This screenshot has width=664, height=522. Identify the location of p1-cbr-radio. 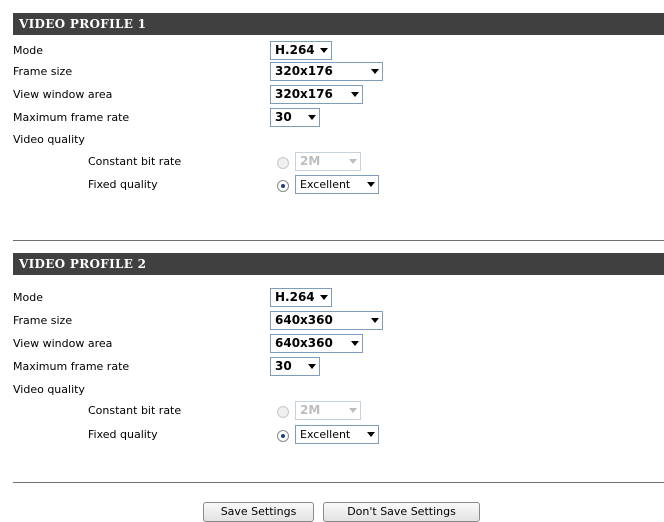
(283, 163).